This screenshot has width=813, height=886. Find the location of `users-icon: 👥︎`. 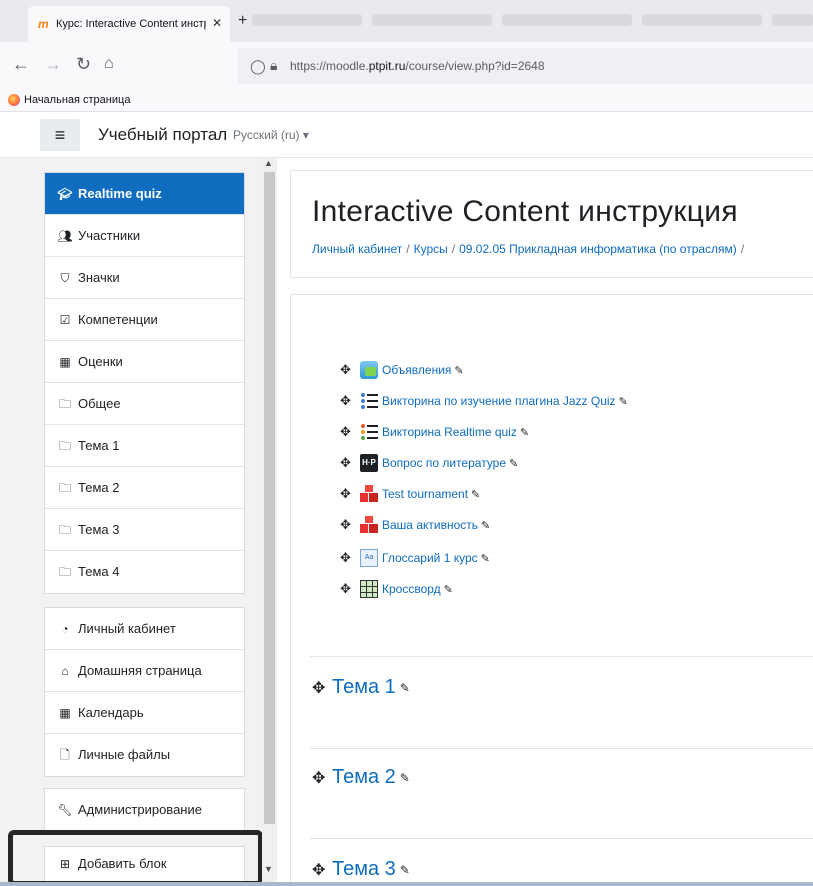

users-icon: 👥︎ is located at coordinates (65, 236).